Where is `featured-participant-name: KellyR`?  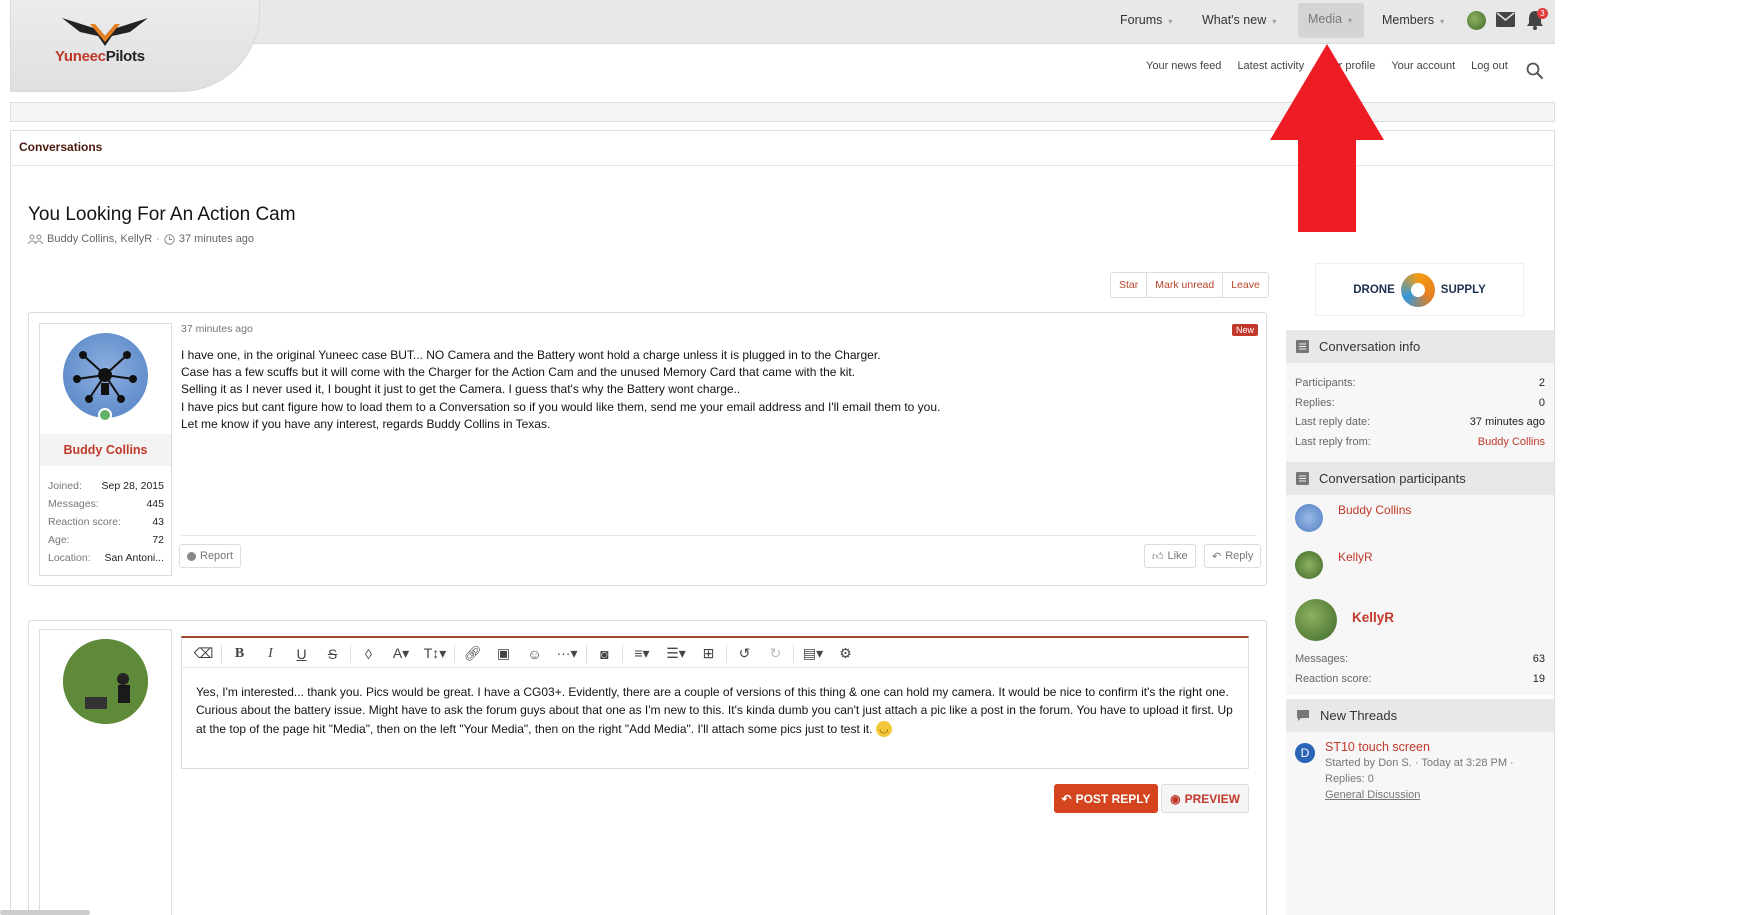 featured-participant-name: KellyR is located at coordinates (1373, 617).